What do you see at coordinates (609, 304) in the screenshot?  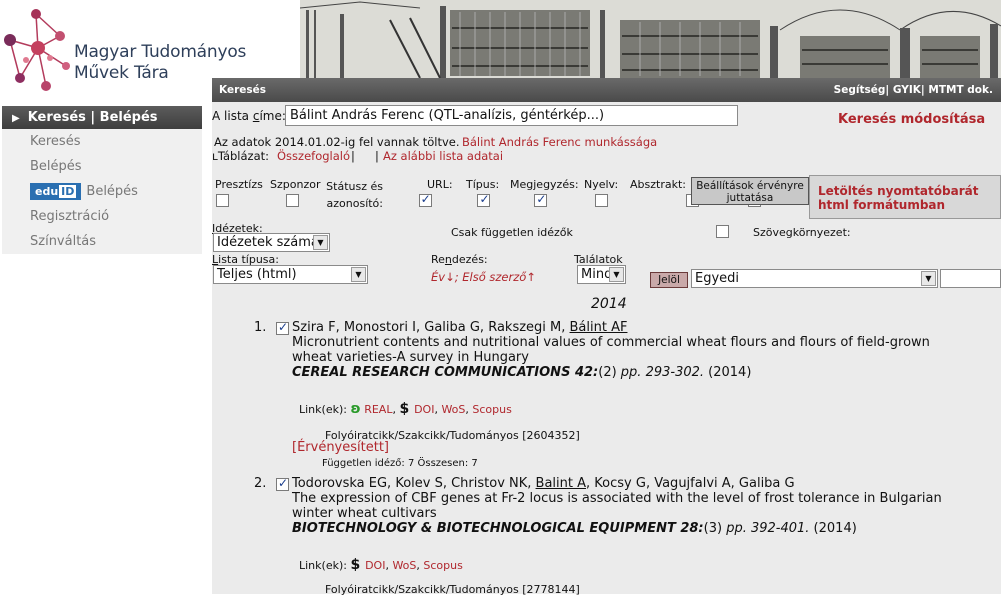 I see `year-heading: 2014` at bounding box center [609, 304].